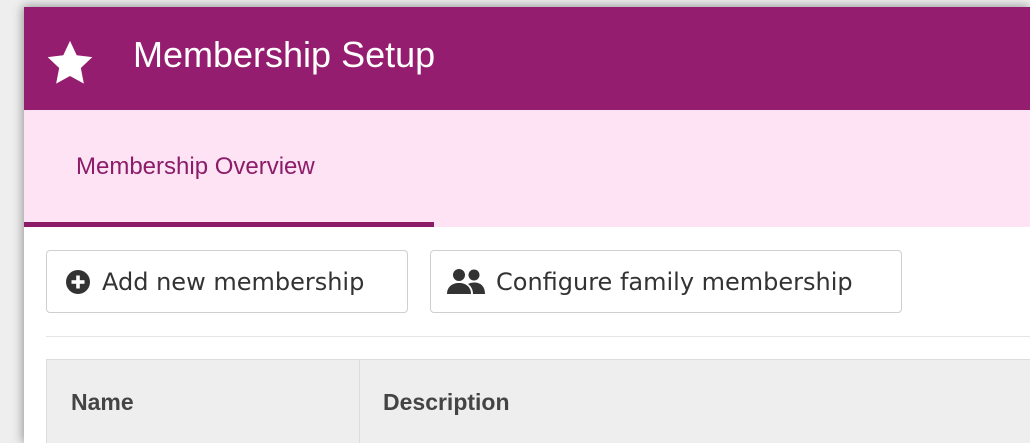 This screenshot has width=1030, height=443. I want to click on configure-family-membership-button: Configure family membership, so click(666, 281).